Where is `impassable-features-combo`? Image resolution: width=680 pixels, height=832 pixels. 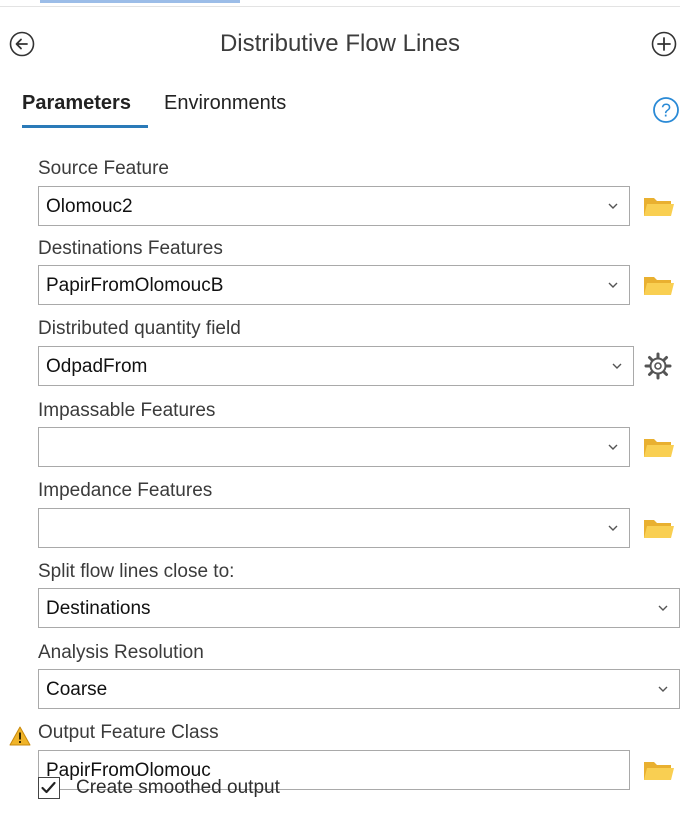 impassable-features-combo is located at coordinates (334, 447).